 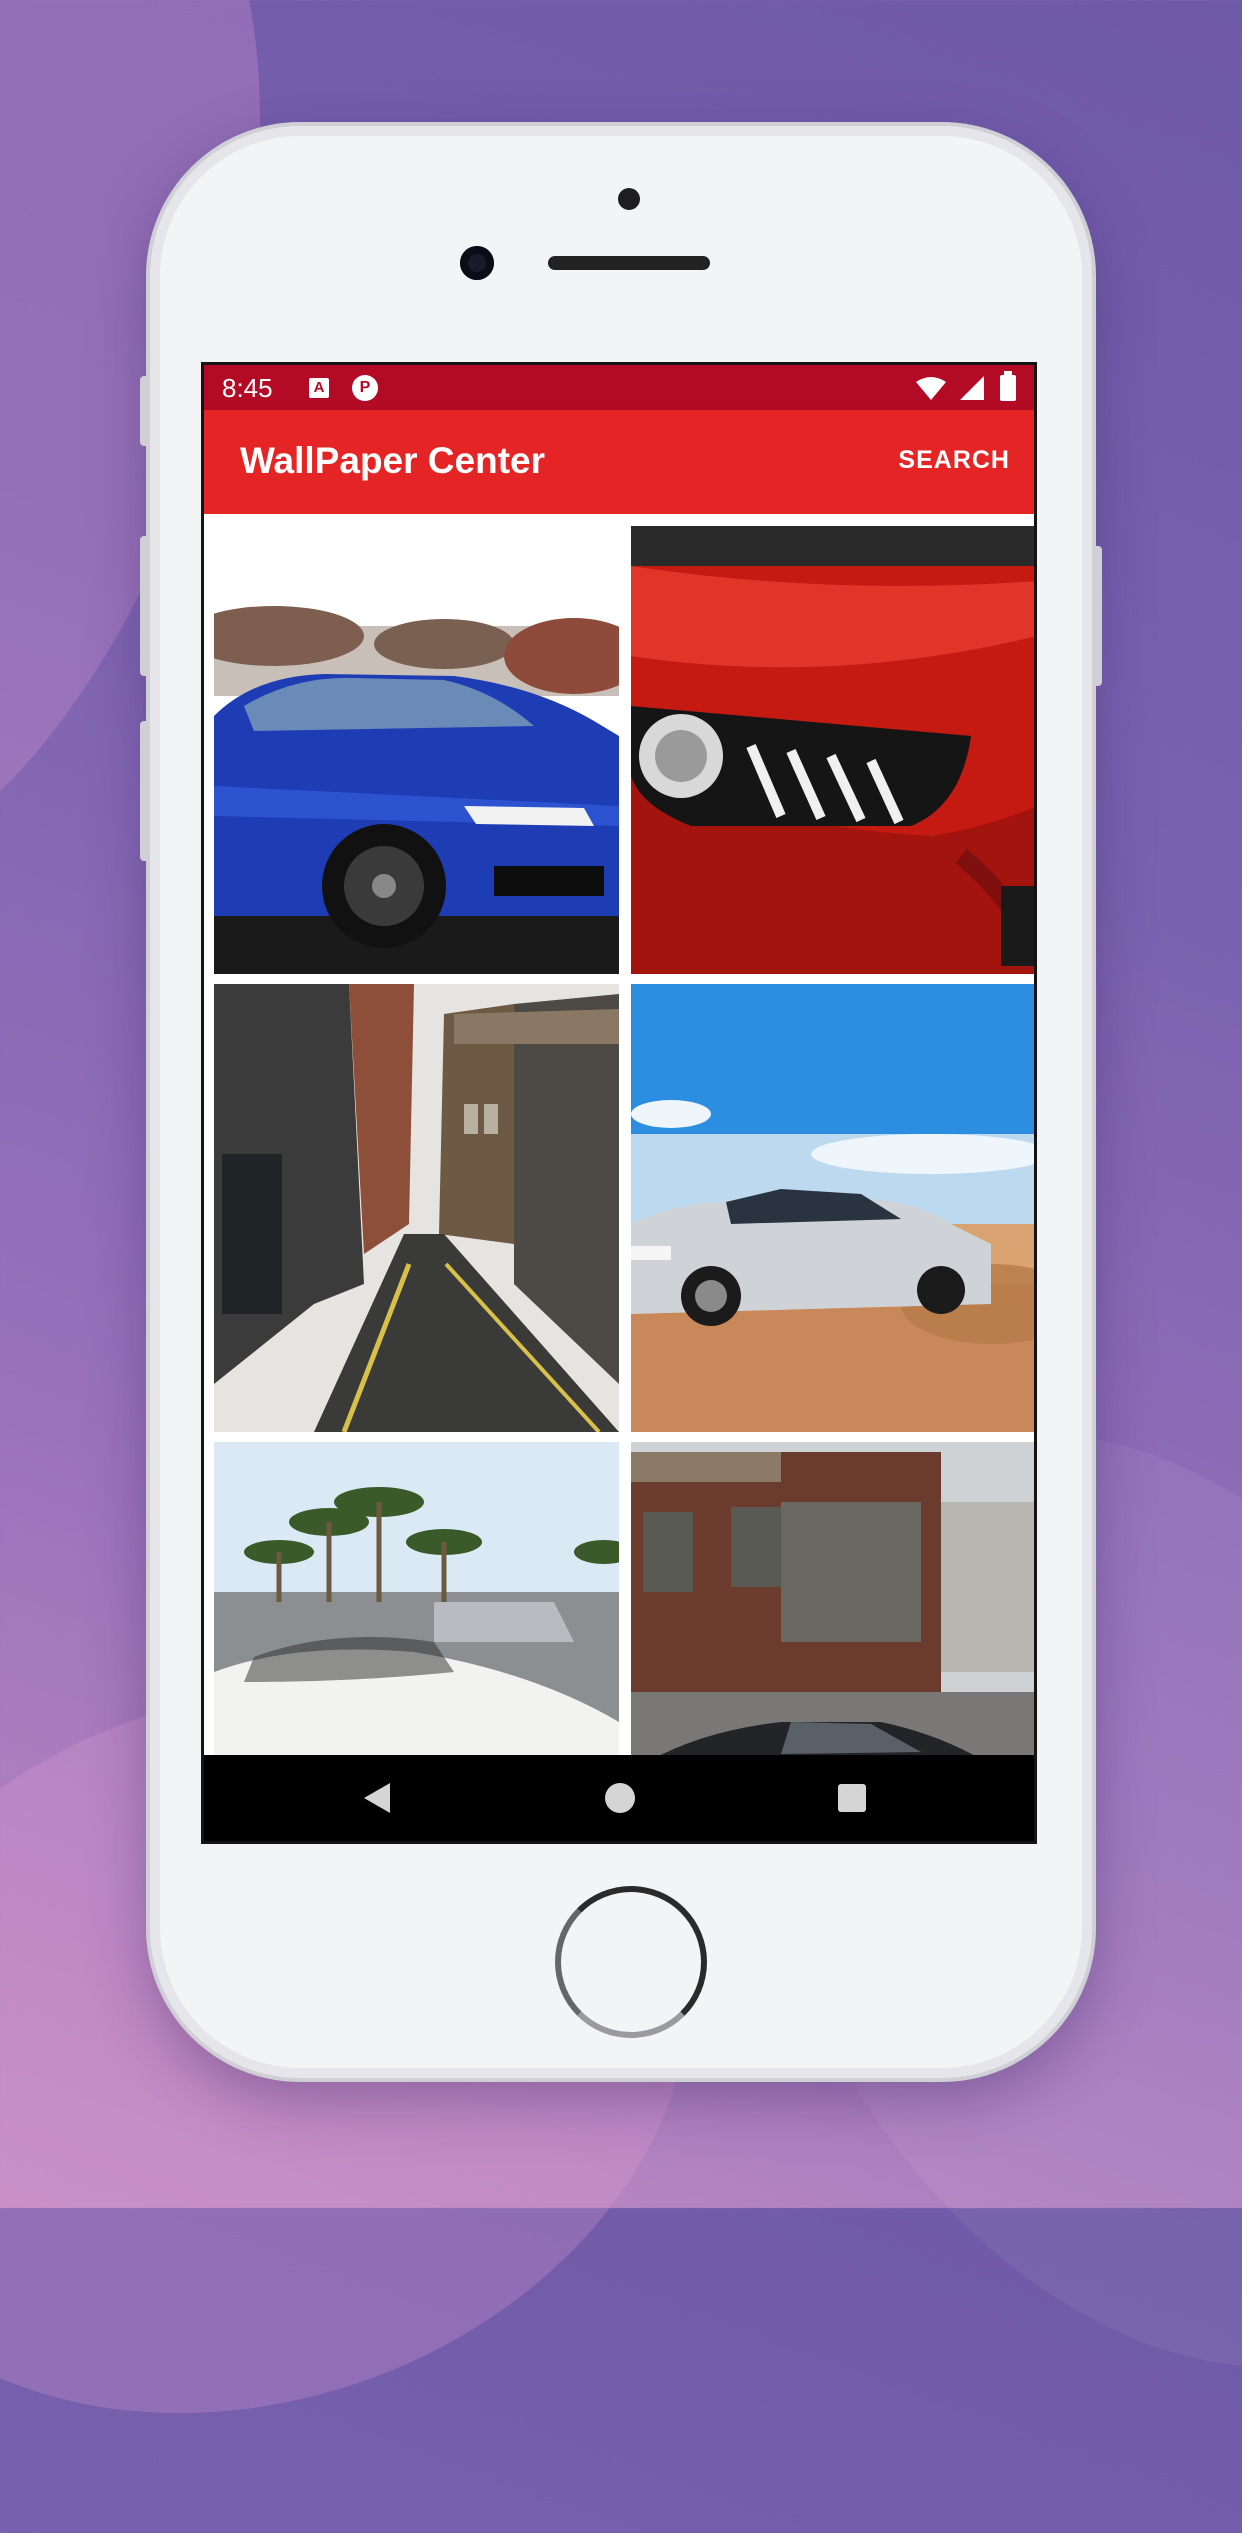 I want to click on phone-power-button, so click(x=1097, y=616).